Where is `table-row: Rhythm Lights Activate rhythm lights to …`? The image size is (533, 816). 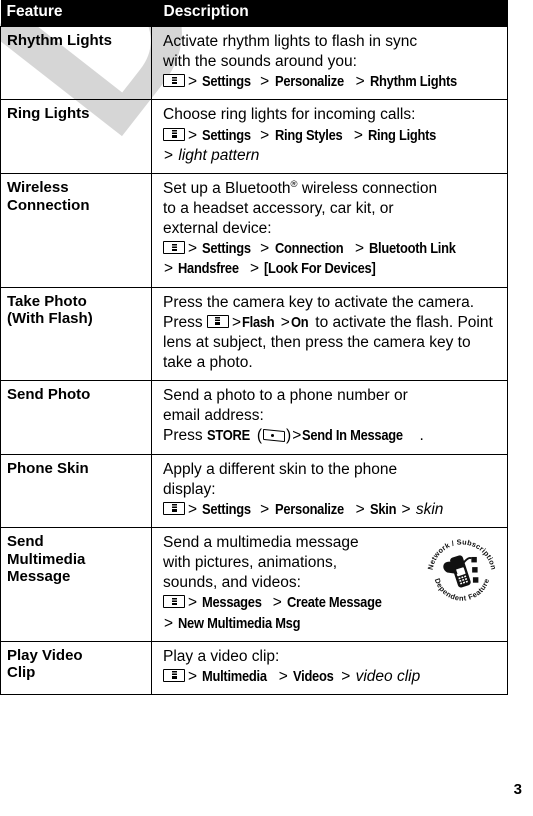 table-row: Rhythm Lights Activate rhythm lights to … is located at coordinates (254, 63).